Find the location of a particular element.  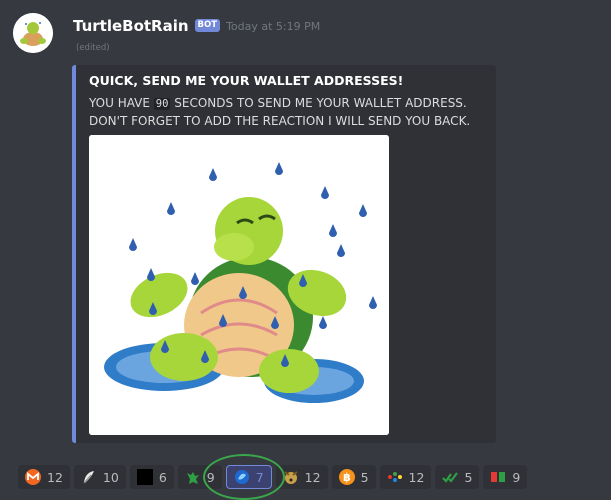

green-creature-icon is located at coordinates (192, 478).